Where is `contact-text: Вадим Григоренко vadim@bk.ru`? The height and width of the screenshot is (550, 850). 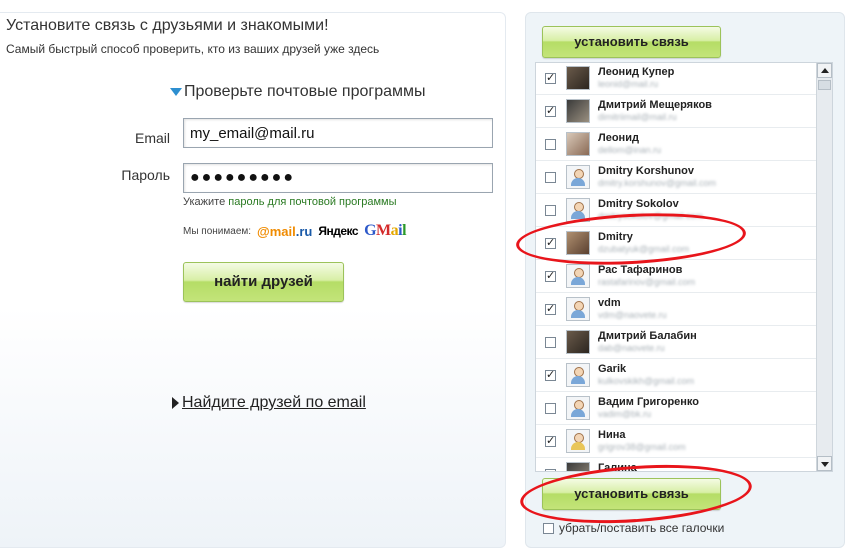 contact-text: Вадим Григоренко vadim@bk.ru is located at coordinates (648, 408).